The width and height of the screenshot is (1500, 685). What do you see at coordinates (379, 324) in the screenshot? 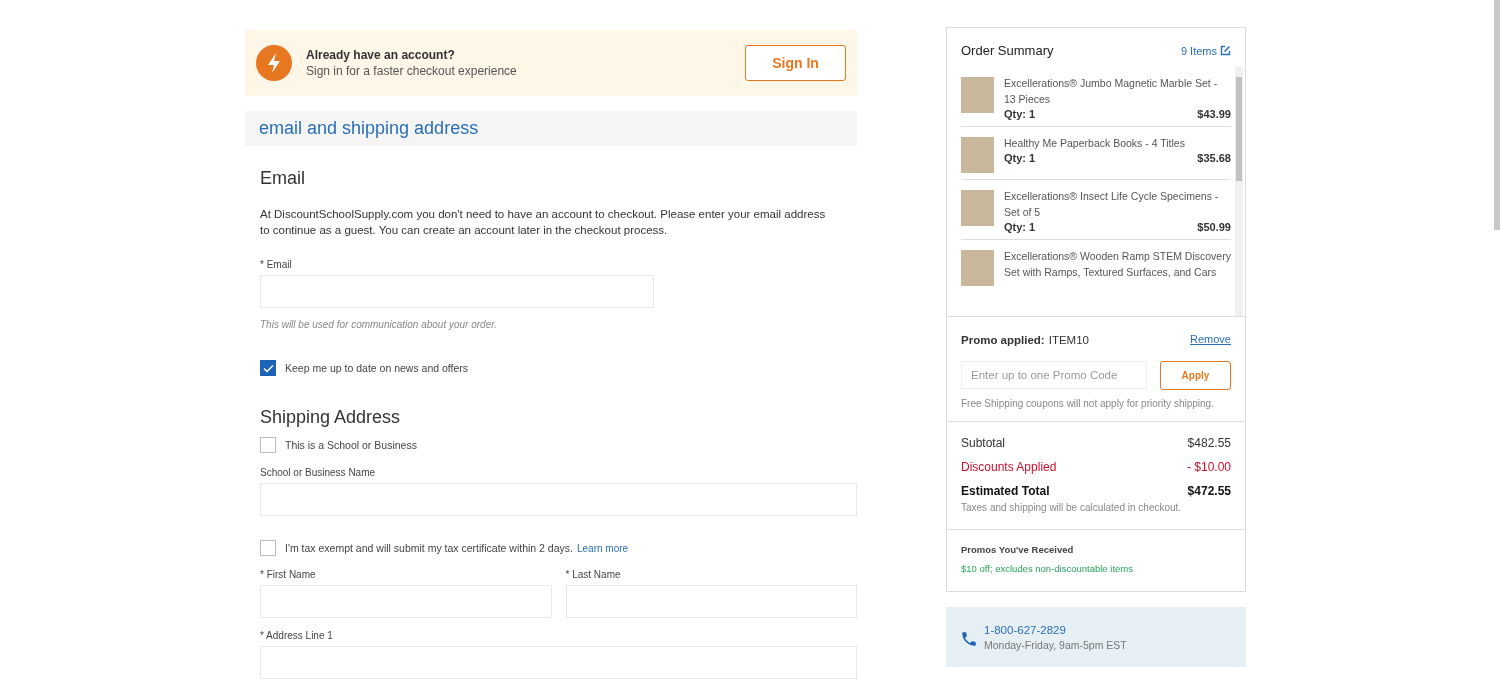
I see `field-hint: This will be used for communication about your order.` at bounding box center [379, 324].